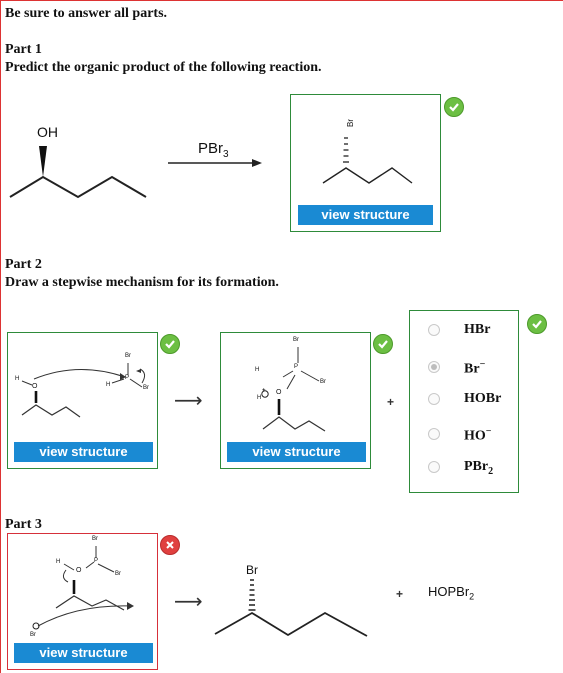 This screenshot has height=673, width=563. What do you see at coordinates (451, 593) in the screenshot?
I see `part3-byproduct-label: HOPBr2` at bounding box center [451, 593].